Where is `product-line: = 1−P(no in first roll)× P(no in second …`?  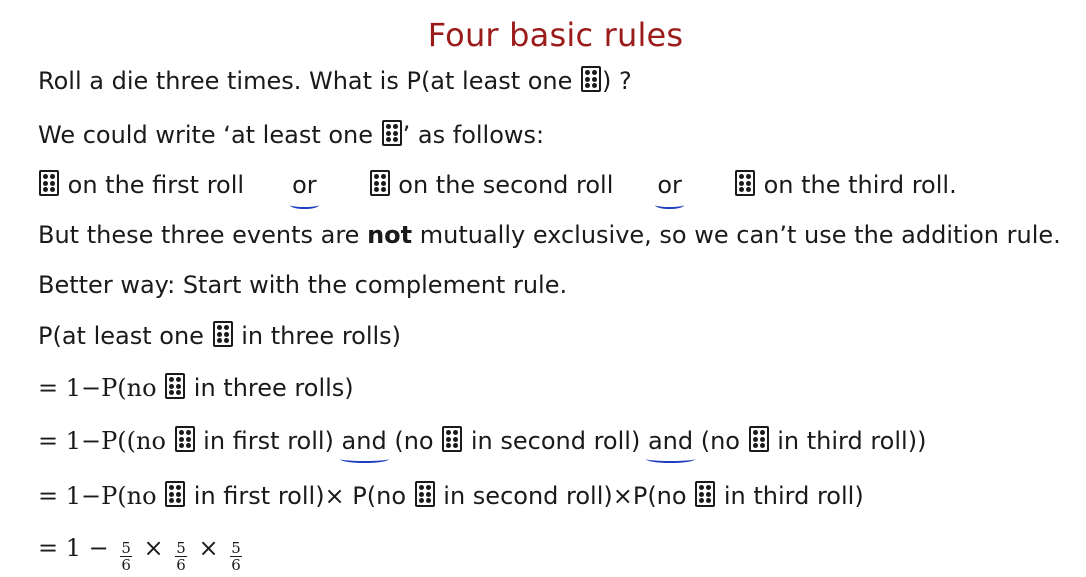 product-line: = 1−P(no in first roll)× P(no in second … is located at coordinates (451, 495).